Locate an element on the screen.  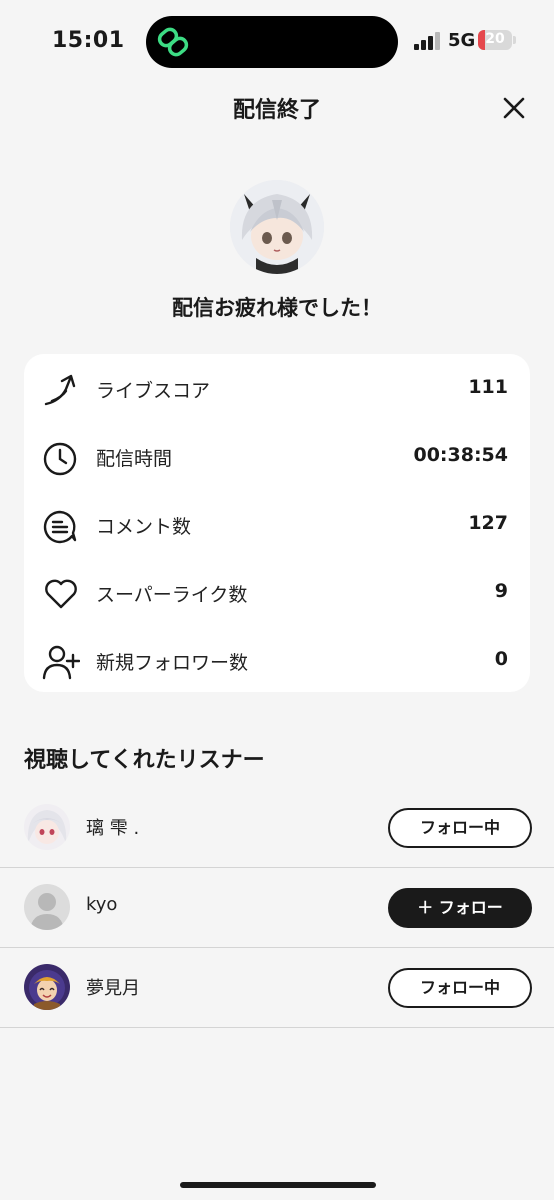
signal-icon is located at coordinates (427, 41).